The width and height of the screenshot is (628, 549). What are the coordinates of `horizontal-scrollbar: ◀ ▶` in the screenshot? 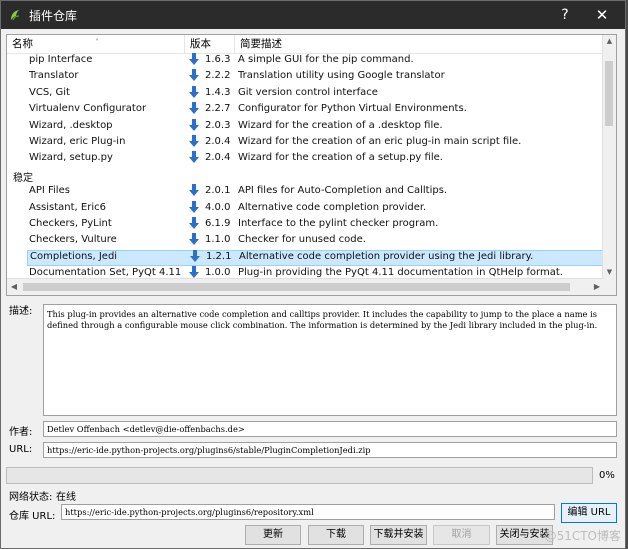 It's located at (305, 286).